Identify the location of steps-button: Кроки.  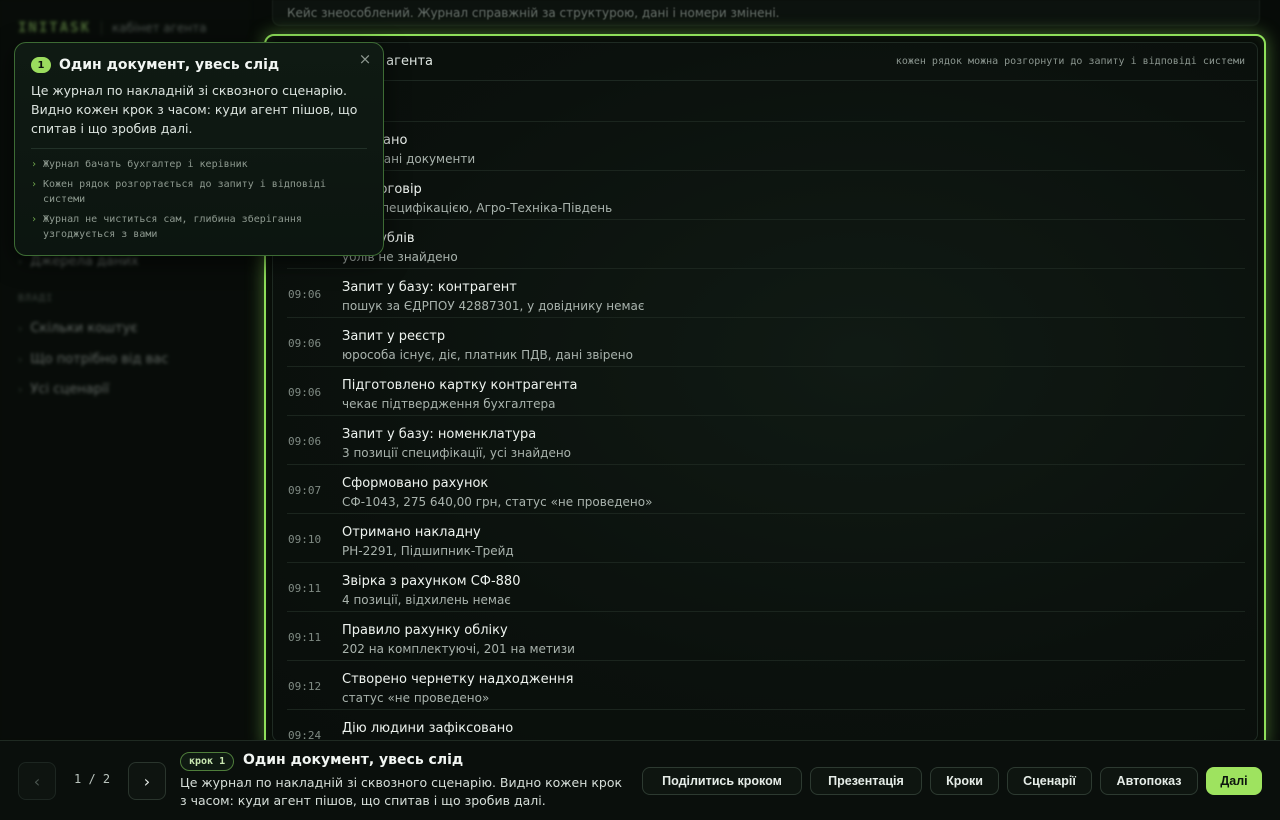
(964, 781).